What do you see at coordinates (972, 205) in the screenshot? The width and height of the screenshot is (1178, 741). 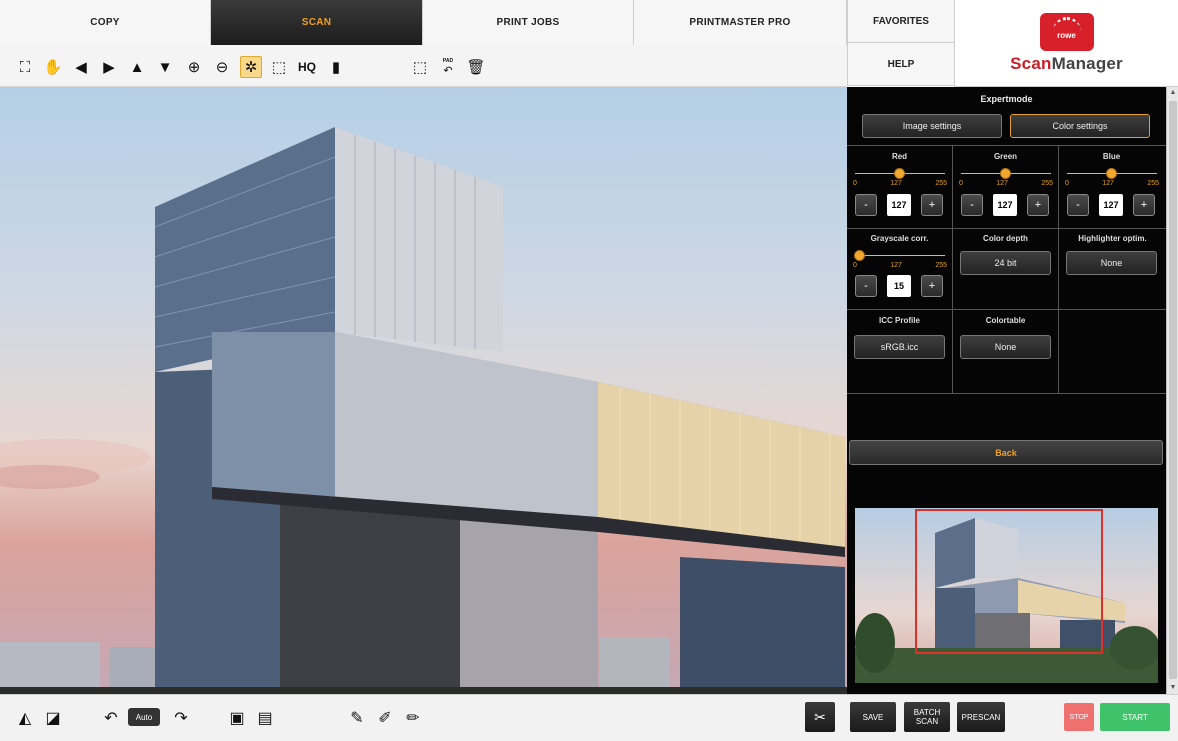 I see `green-minus-button: -` at bounding box center [972, 205].